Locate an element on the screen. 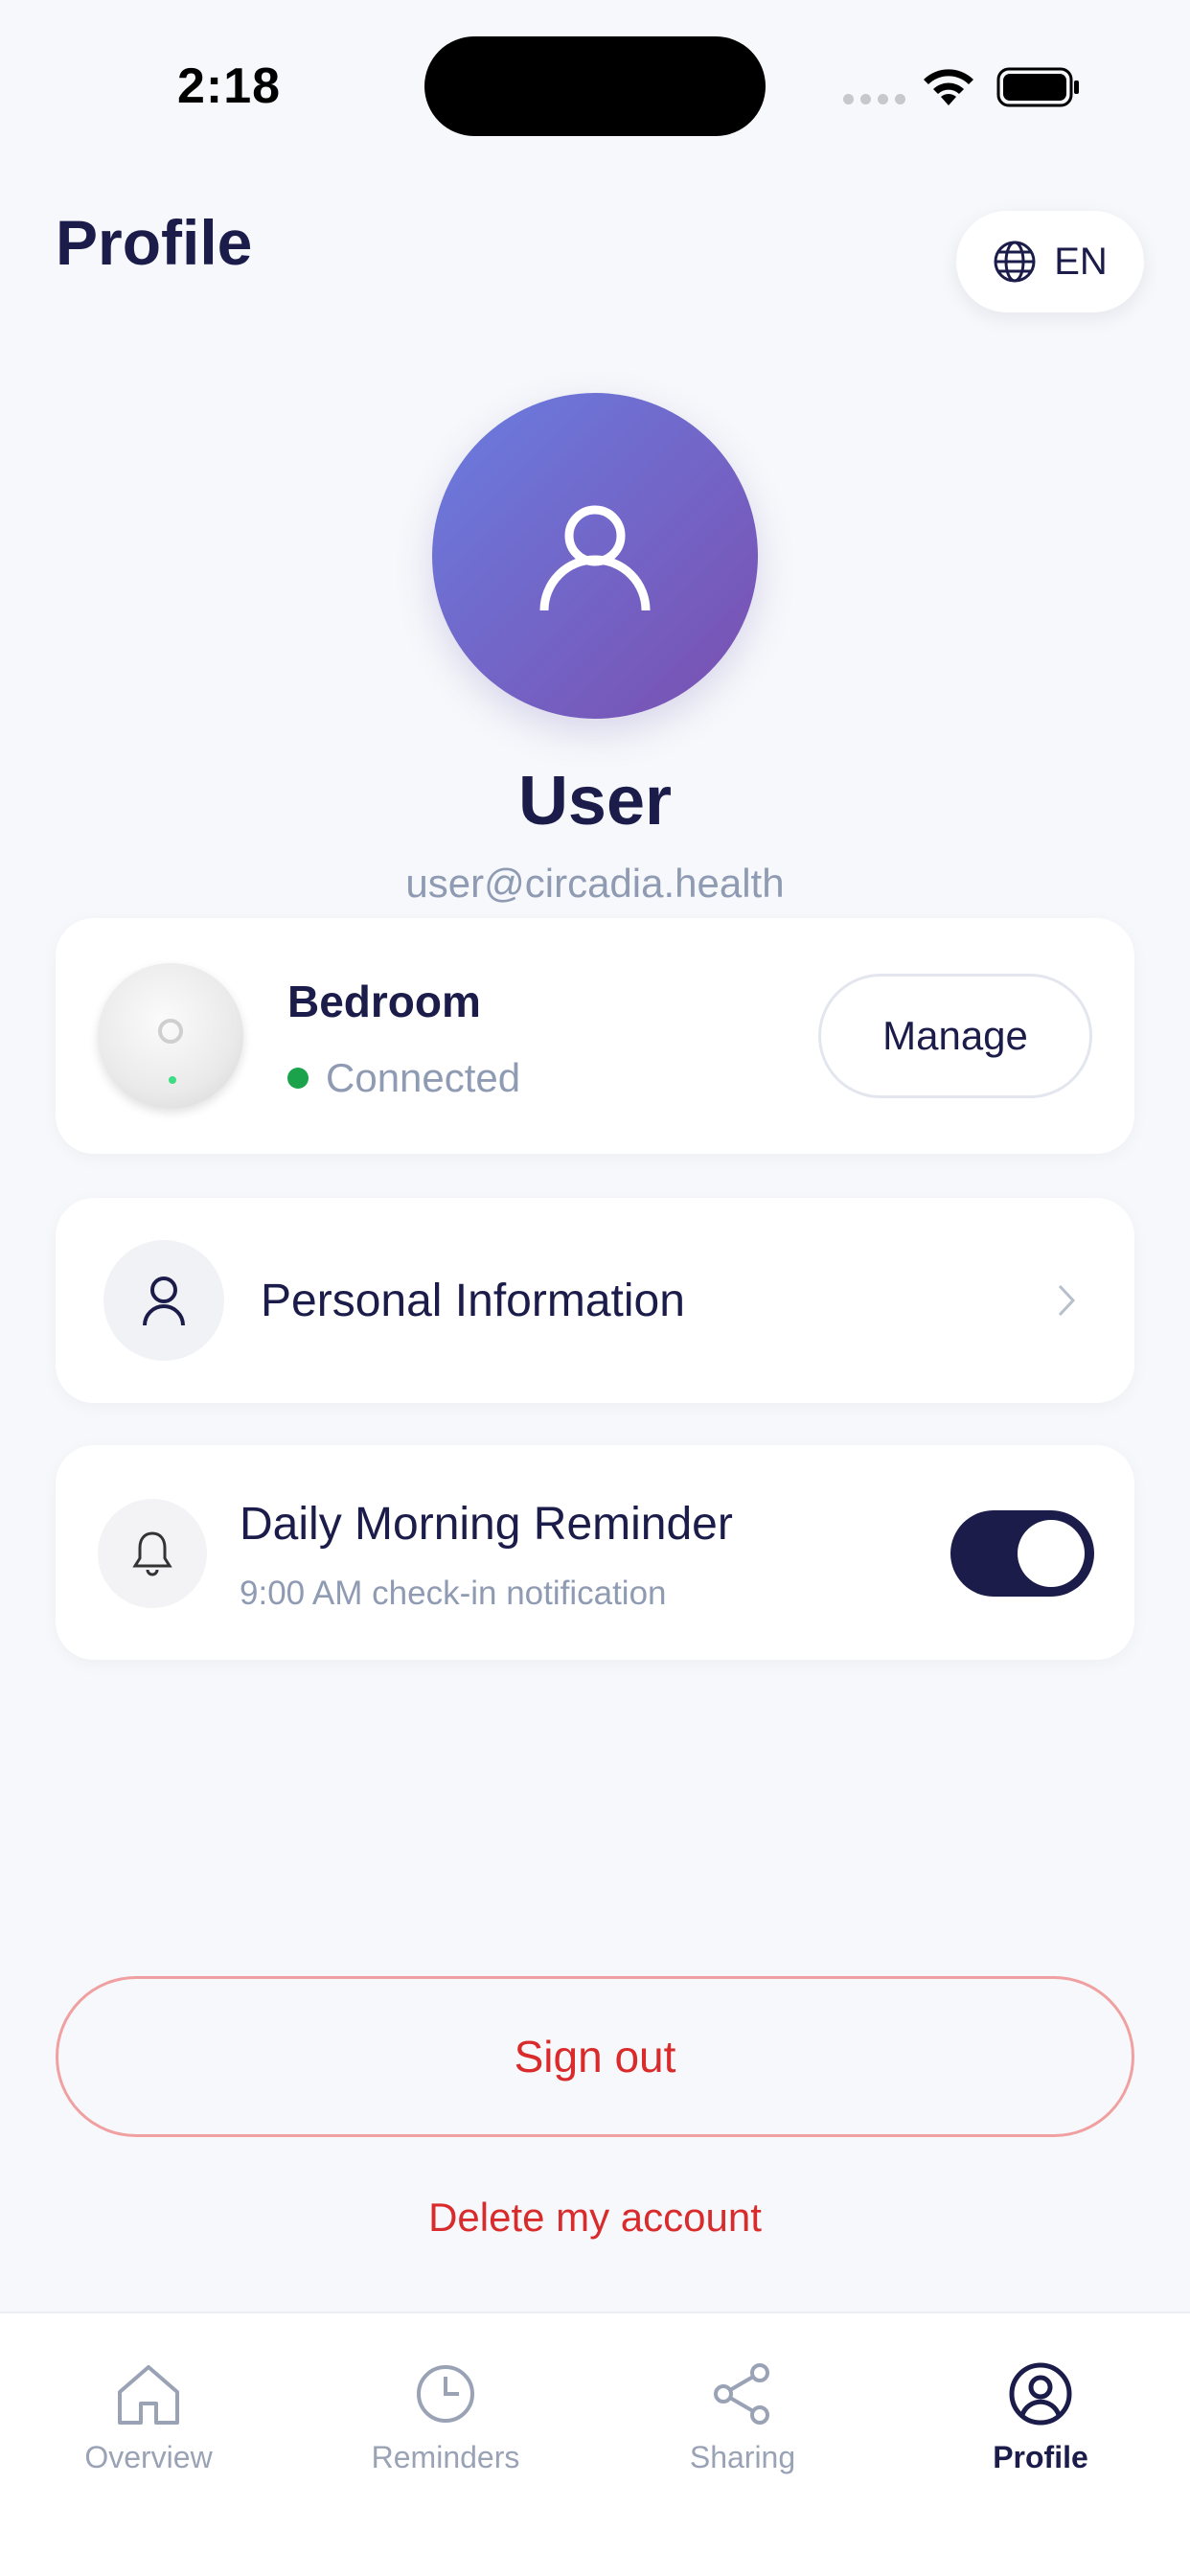 This screenshot has height=2576, width=1190. toggle-knob is located at coordinates (1051, 1553).